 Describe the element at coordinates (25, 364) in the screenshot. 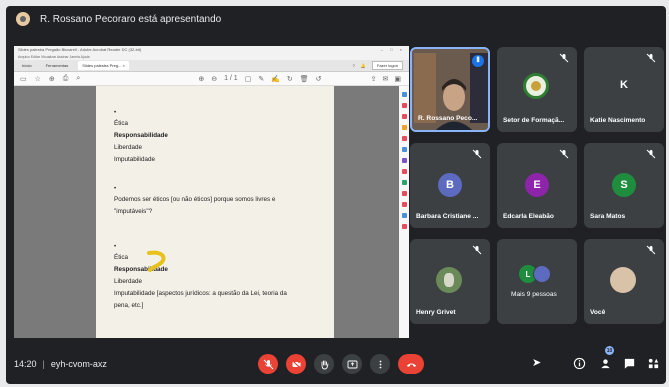

I see `clock: 14:20` at that location.